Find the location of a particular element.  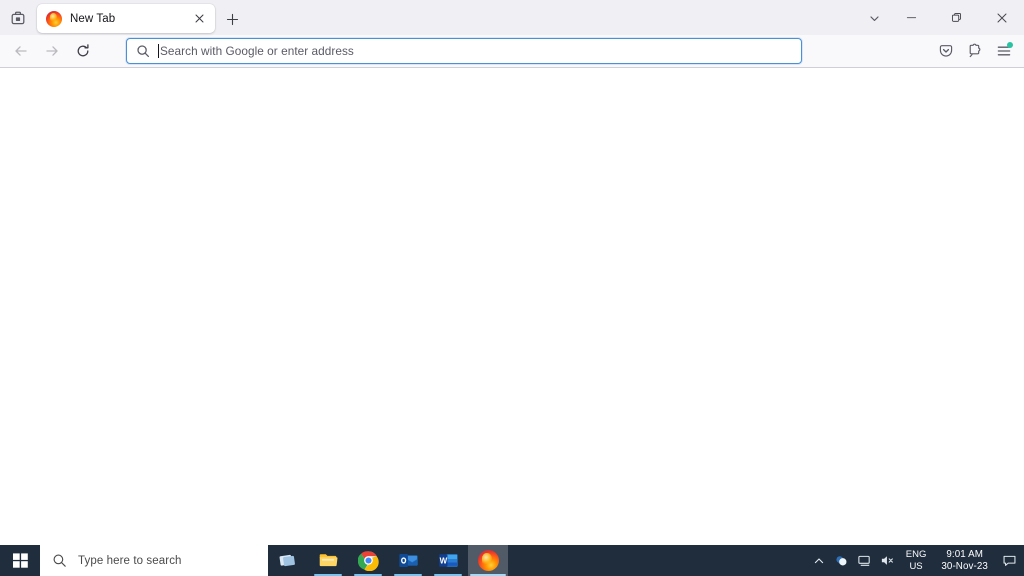

extensions-icon is located at coordinates (974, 50).